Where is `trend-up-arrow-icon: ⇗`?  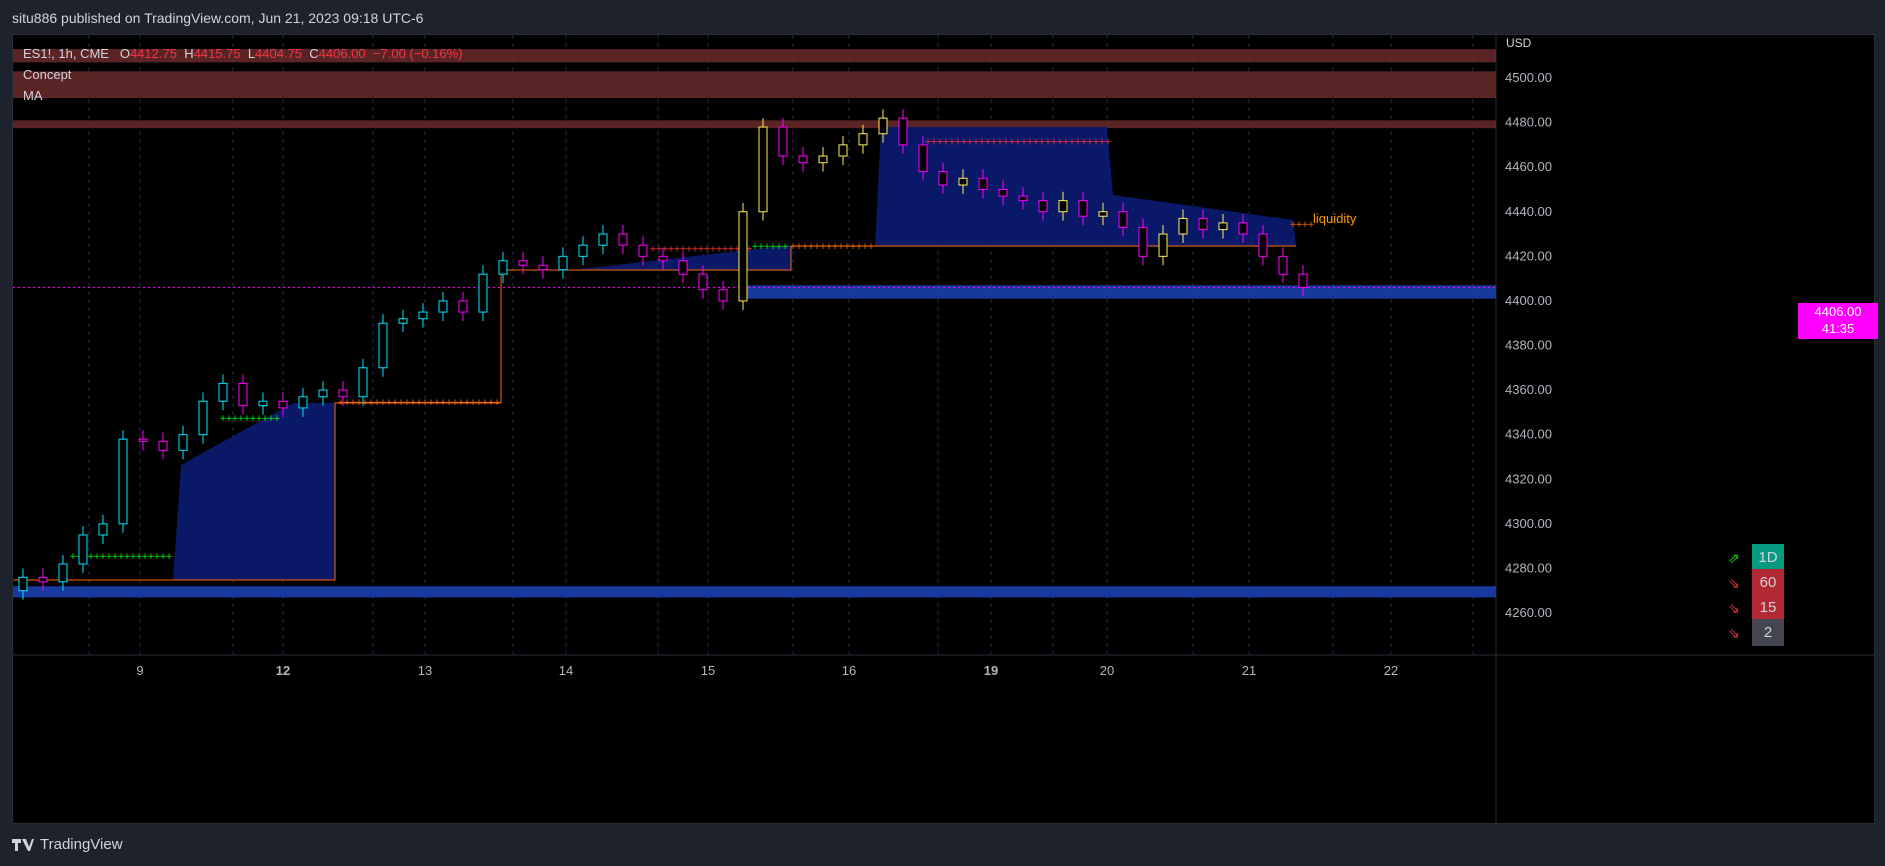 trend-up-arrow-icon: ⇗ is located at coordinates (1734, 558).